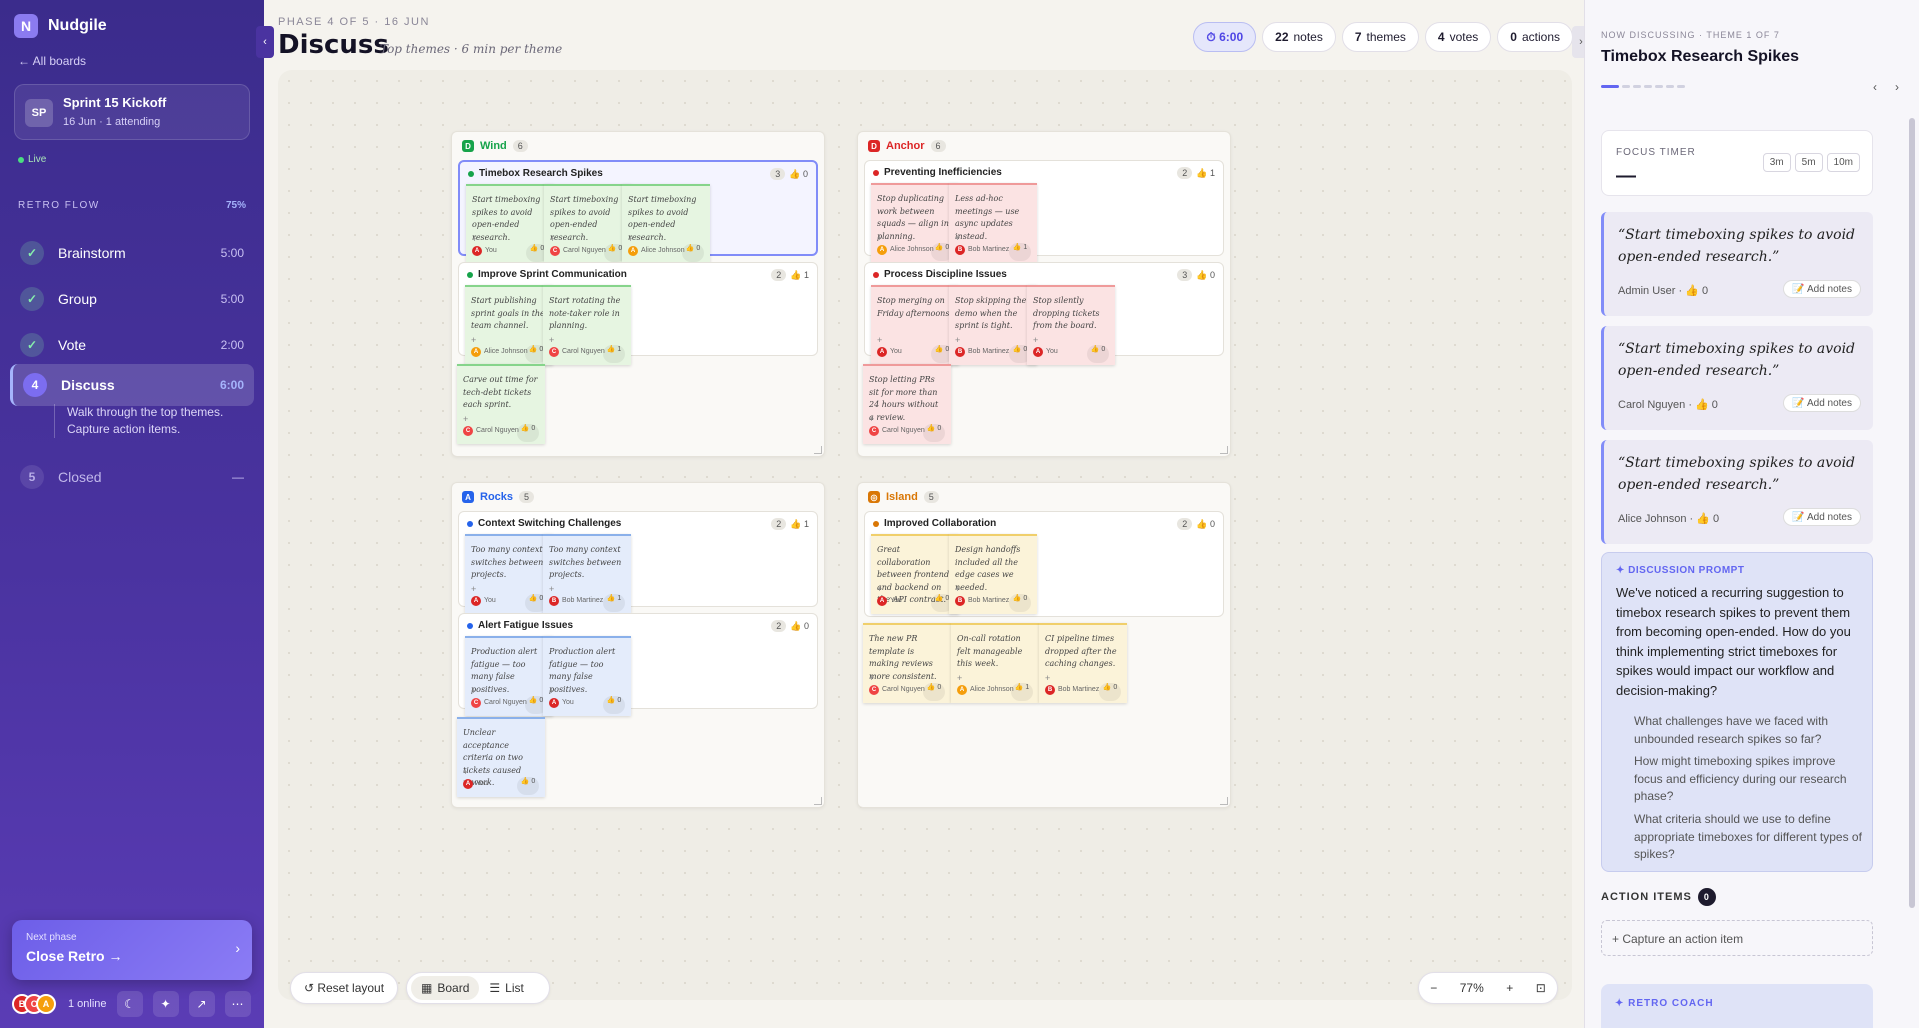 The width and height of the screenshot is (1919, 1028). Describe the element at coordinates (1541, 988) in the screenshot. I see `fit-view-icon: ⊡` at that location.